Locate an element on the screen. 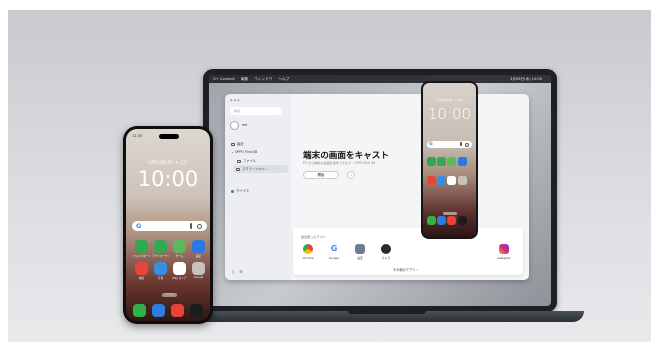 Image resolution: width=659 pixels, height=353 pixels. info-icon: i is located at coordinates (351, 175).